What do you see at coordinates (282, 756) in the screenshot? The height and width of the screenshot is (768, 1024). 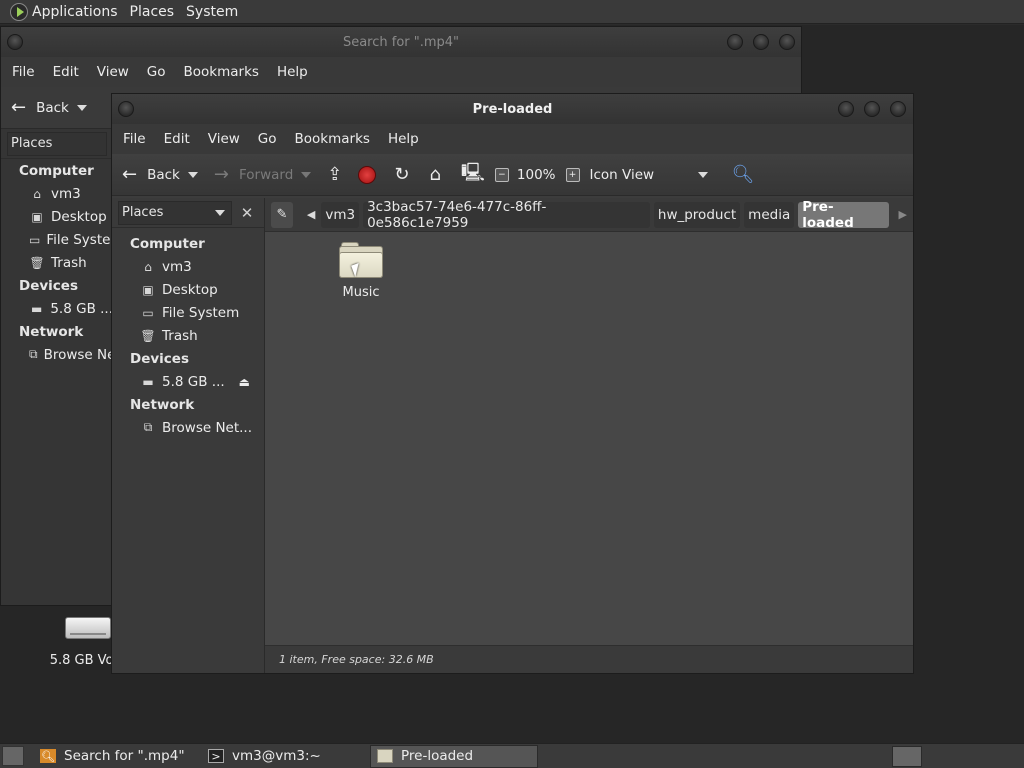 I see `task-terminal: > vm3@vm3:~` at bounding box center [282, 756].